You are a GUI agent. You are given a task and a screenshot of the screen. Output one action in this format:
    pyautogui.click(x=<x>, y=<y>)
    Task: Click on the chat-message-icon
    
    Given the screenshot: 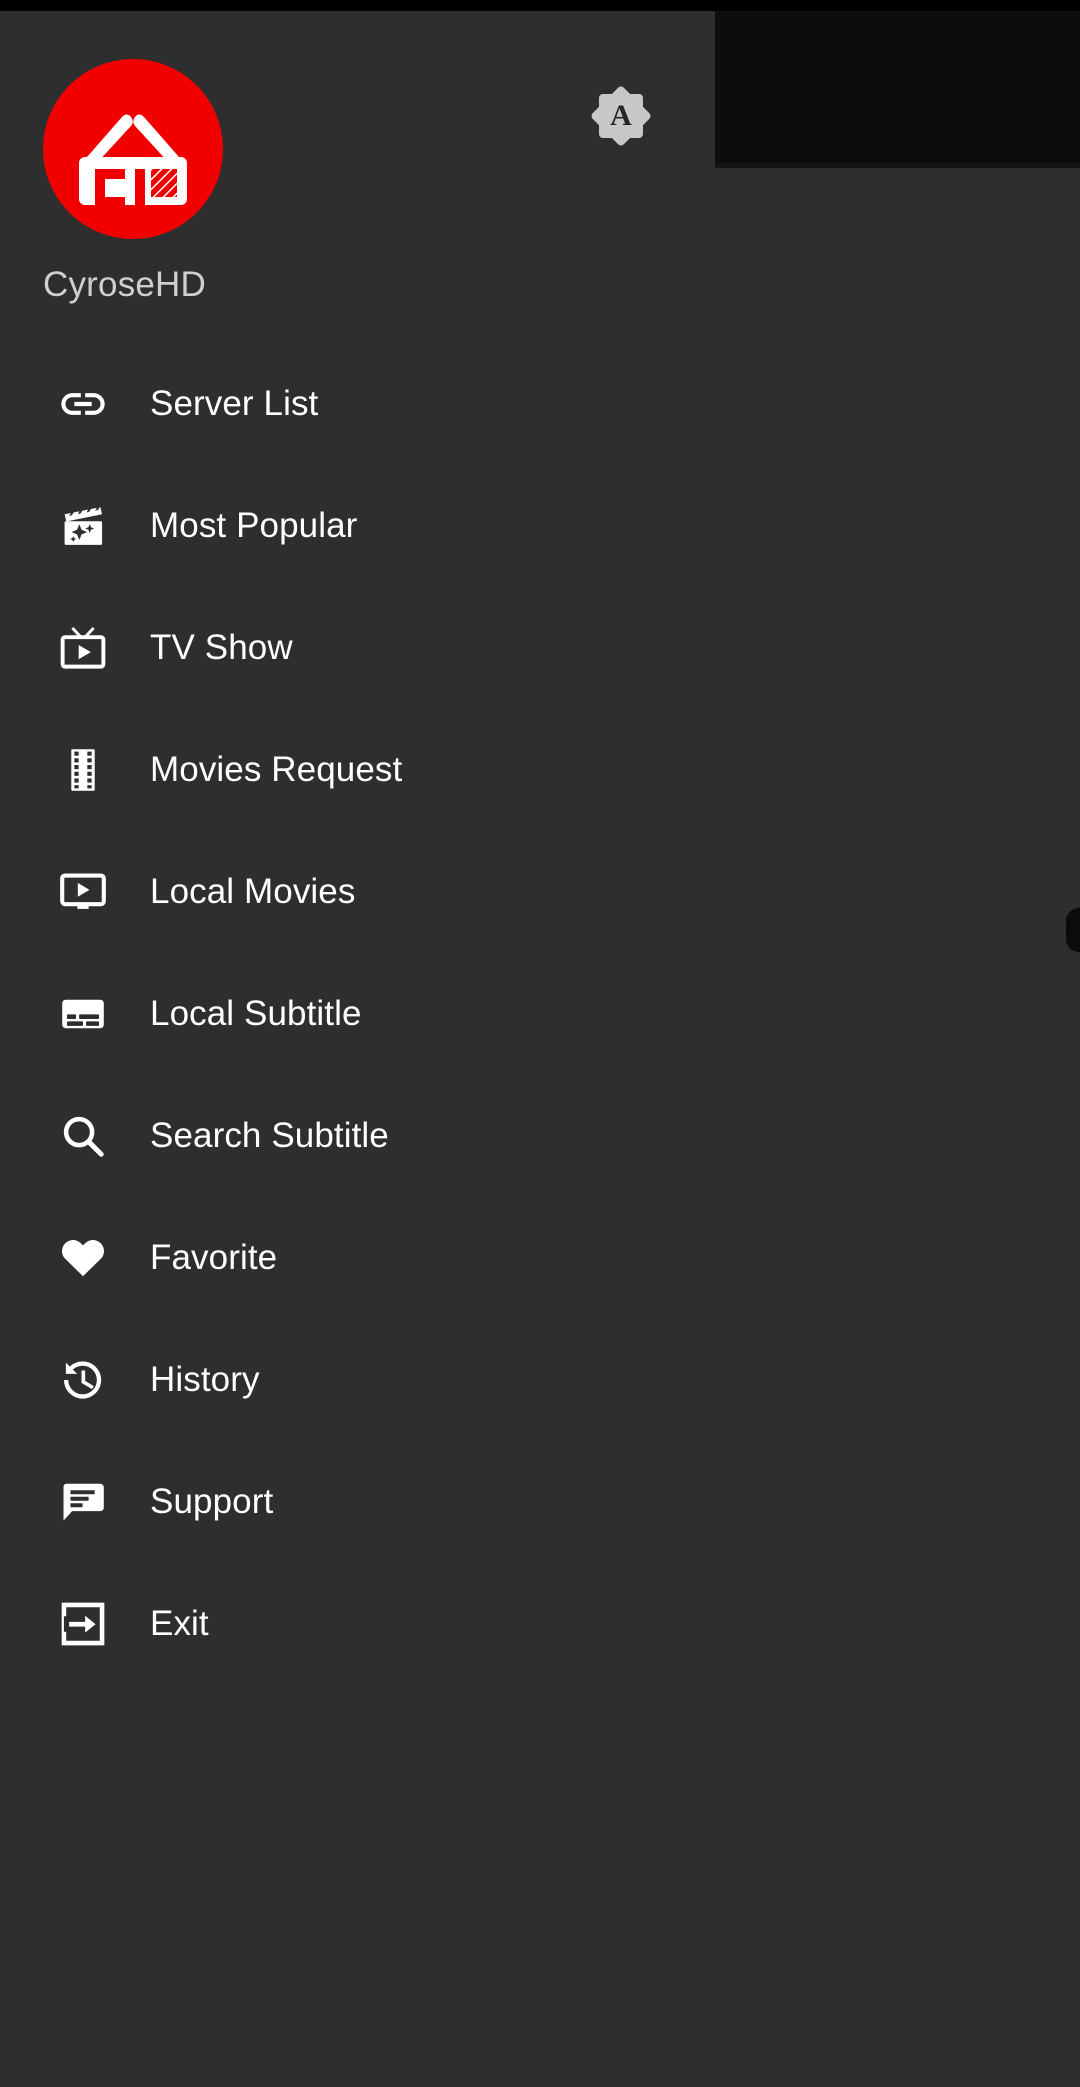 What is the action you would take?
    pyautogui.click(x=83, y=1502)
    